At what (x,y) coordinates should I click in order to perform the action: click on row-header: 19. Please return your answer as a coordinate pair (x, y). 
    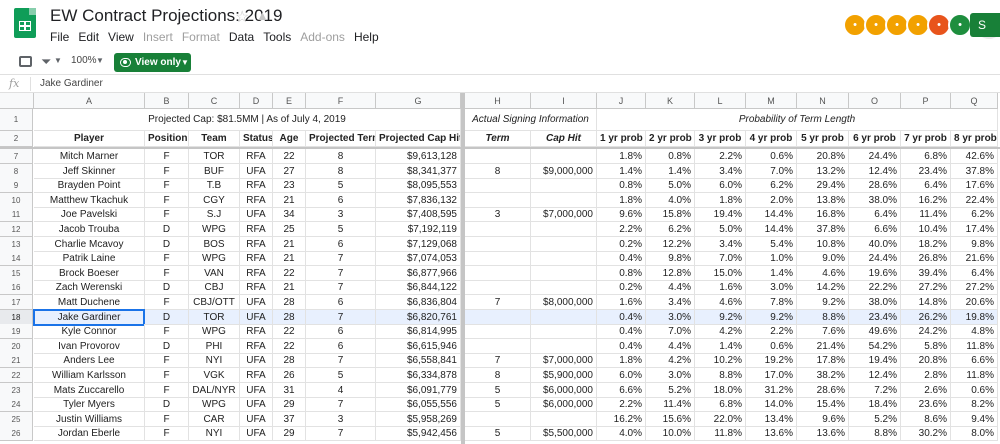
    Looking at the image, I should click on (16, 332).